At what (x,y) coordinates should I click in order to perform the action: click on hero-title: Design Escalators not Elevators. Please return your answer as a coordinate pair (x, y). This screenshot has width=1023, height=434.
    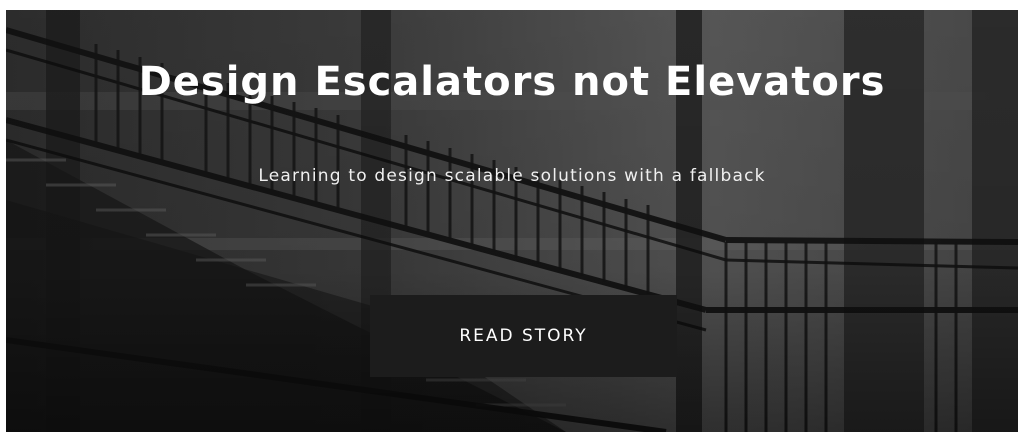
    Looking at the image, I should click on (512, 82).